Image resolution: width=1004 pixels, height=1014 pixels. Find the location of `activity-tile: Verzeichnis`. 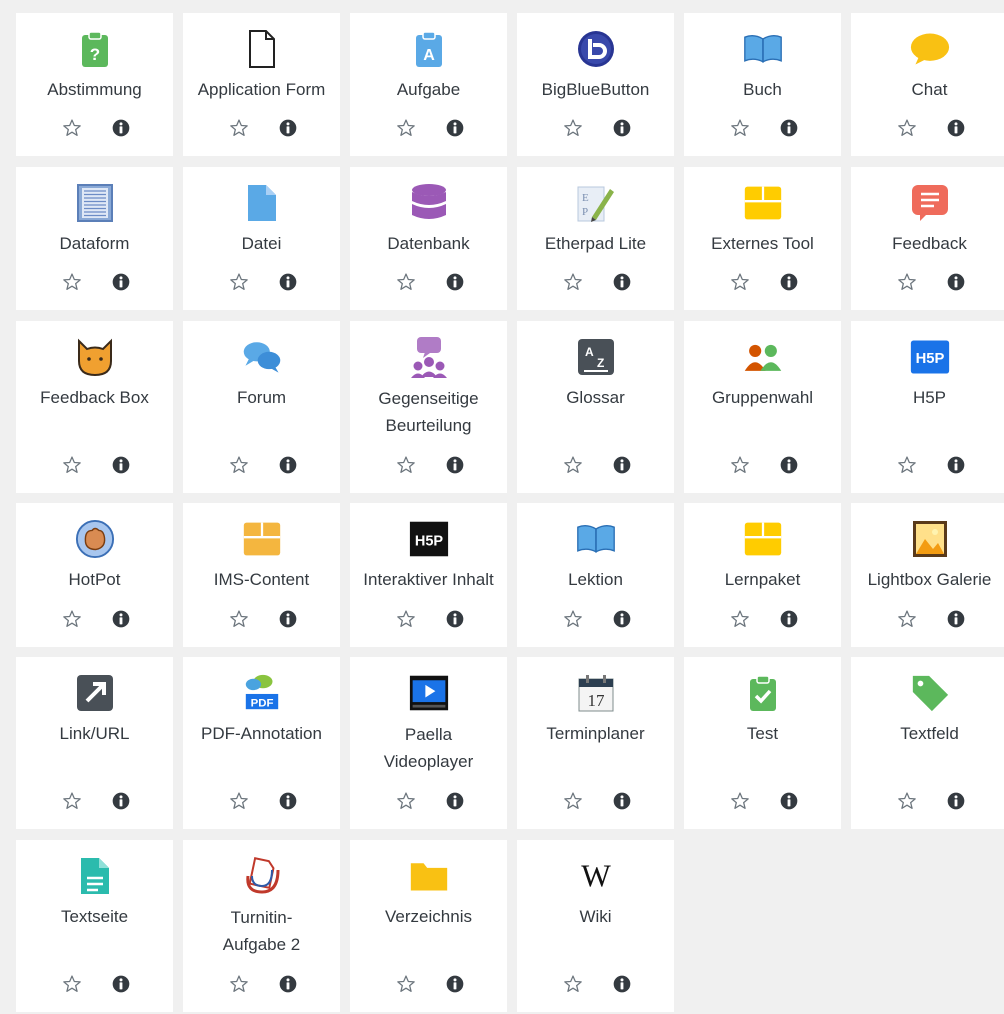

activity-tile: Verzeichnis is located at coordinates (428, 926).